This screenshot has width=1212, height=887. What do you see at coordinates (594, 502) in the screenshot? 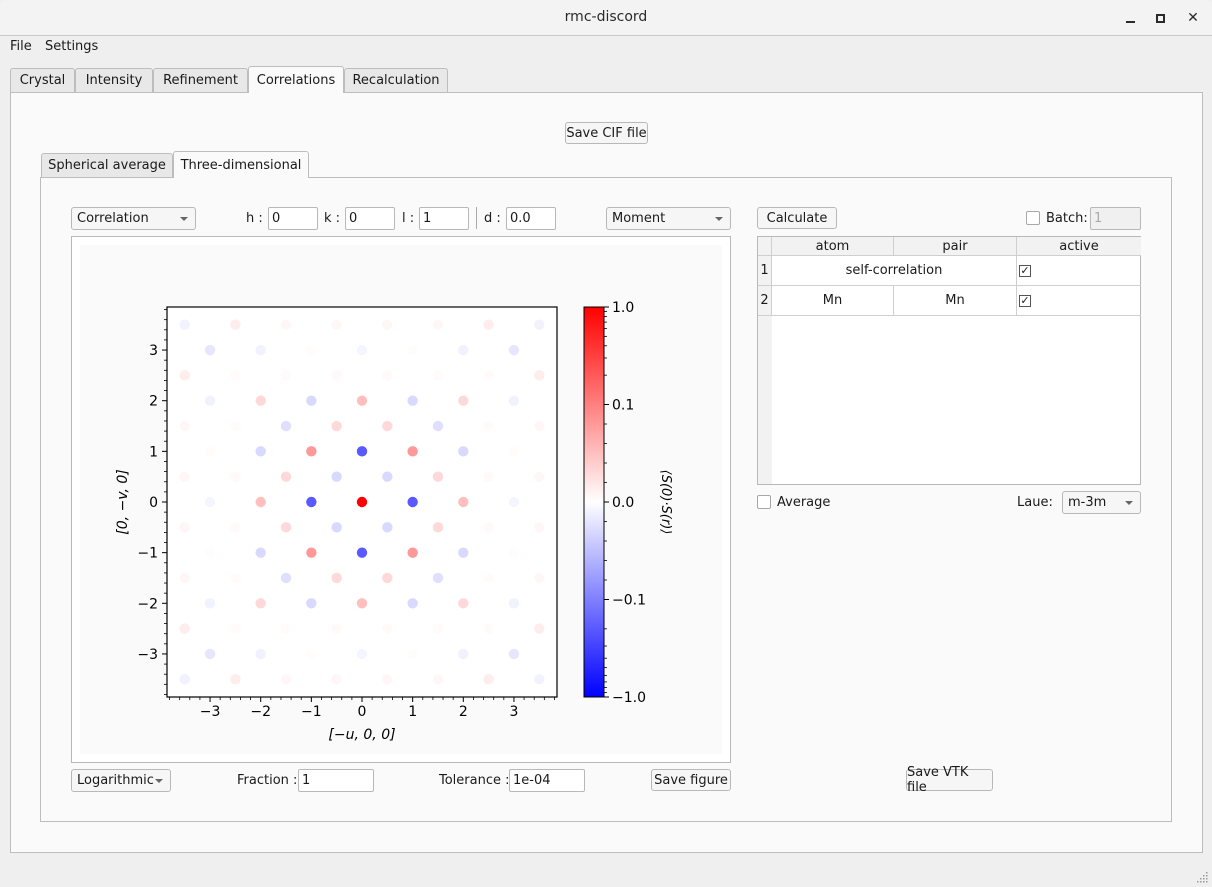
I see `colorbar` at bounding box center [594, 502].